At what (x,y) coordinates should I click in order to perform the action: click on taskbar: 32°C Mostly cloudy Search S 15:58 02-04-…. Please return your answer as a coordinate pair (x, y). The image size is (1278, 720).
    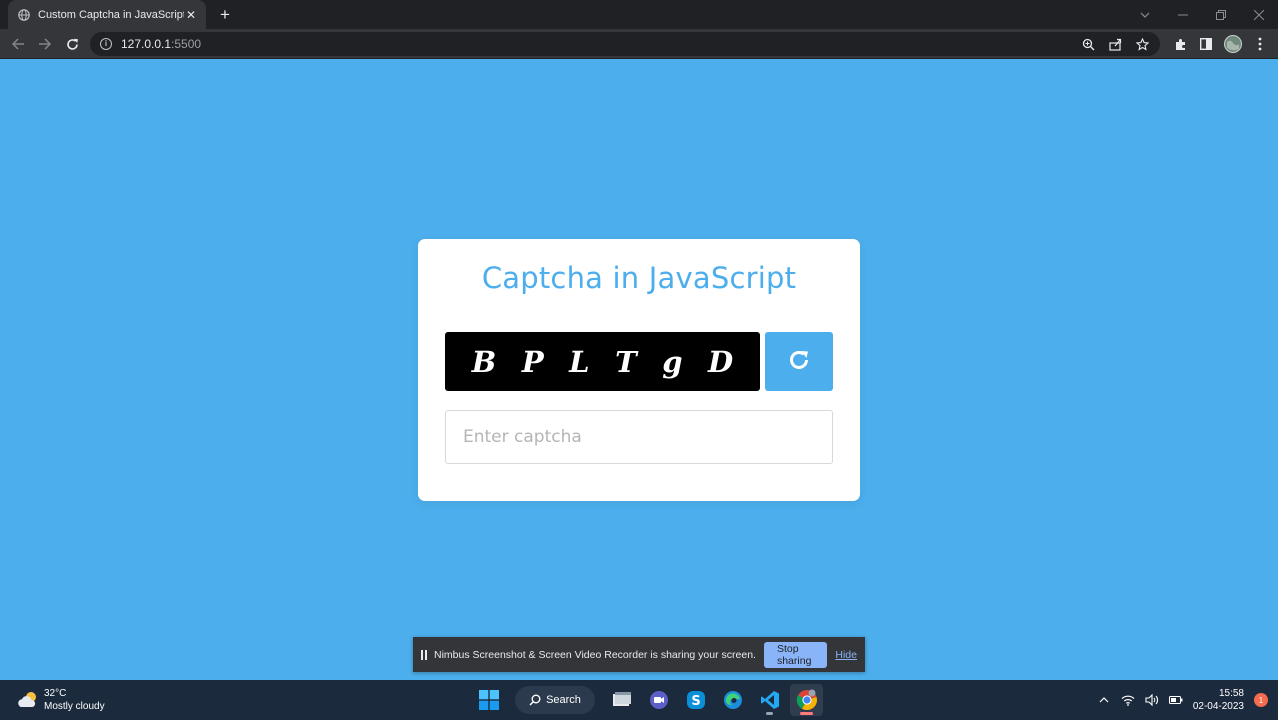
    Looking at the image, I should click on (639, 700).